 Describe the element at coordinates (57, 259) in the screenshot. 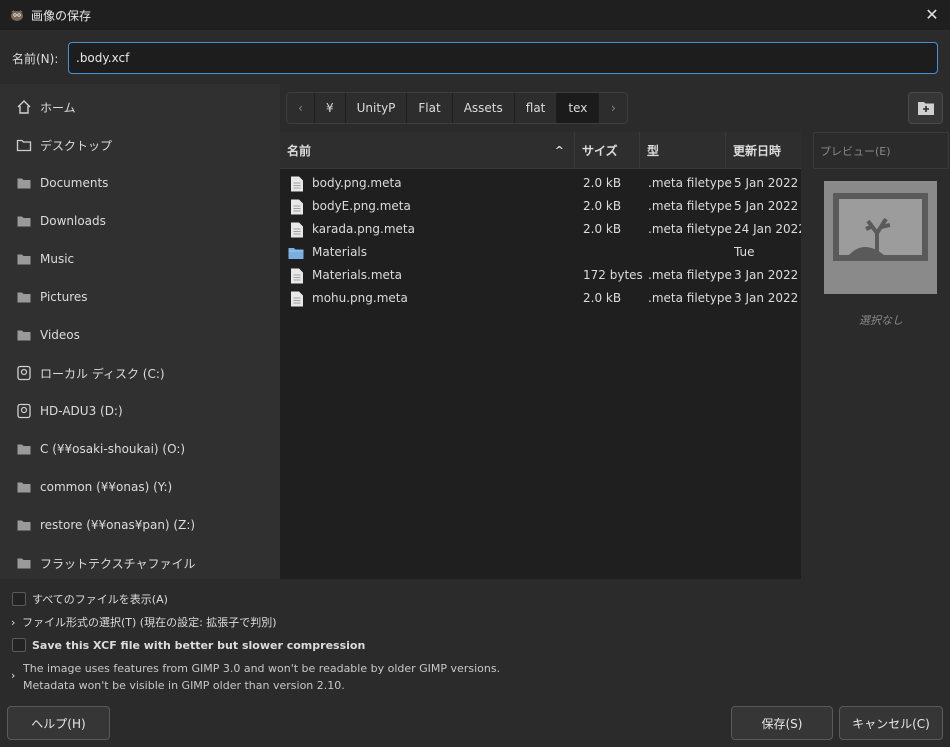

I see `sidebar-item-label: Music` at that location.